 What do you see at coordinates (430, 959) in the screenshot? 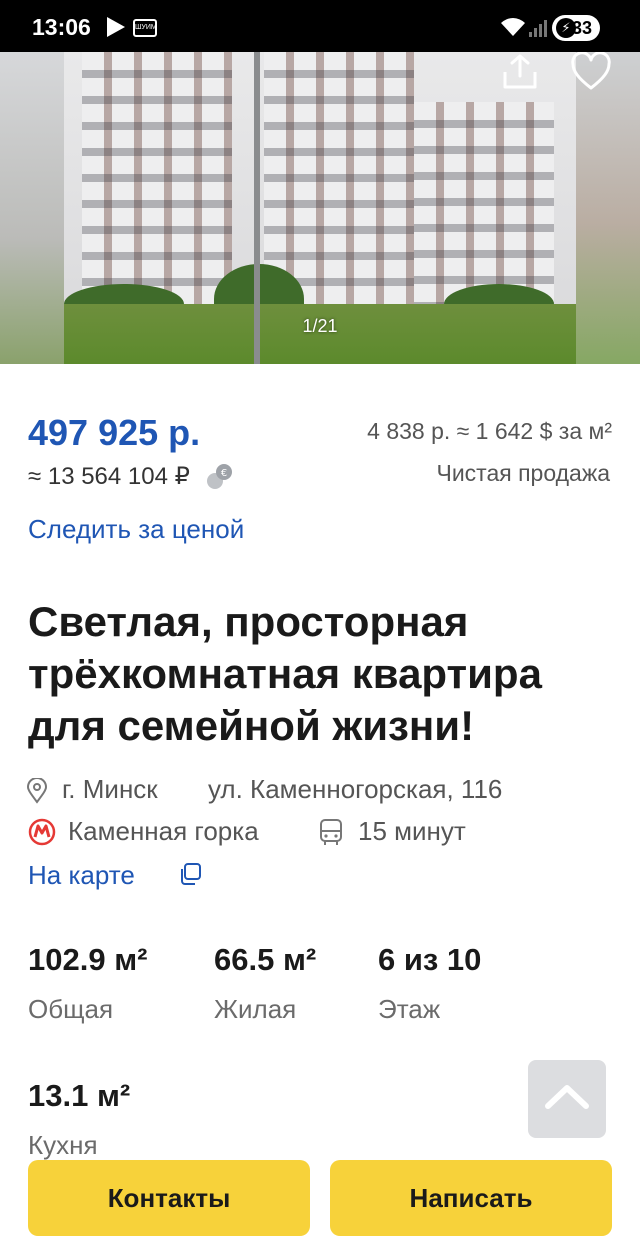
I see `spec-floor-value: 6 из 10` at bounding box center [430, 959].